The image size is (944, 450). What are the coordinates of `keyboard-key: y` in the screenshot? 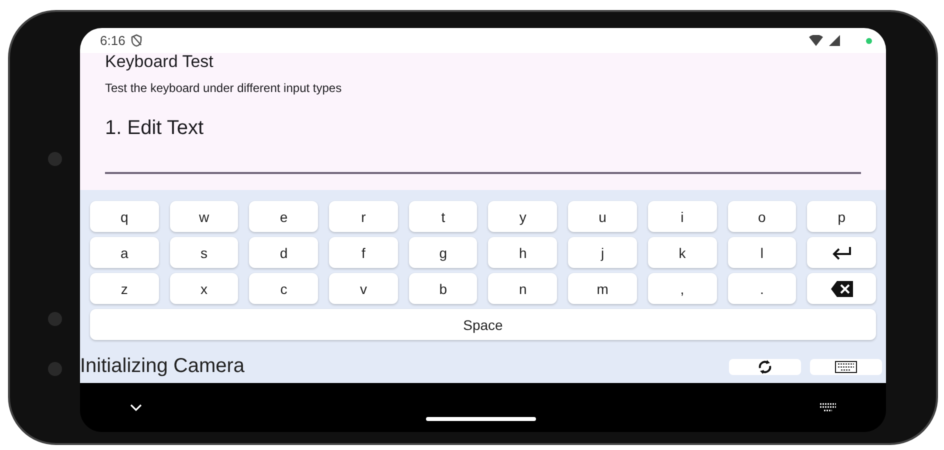 It's located at (523, 216).